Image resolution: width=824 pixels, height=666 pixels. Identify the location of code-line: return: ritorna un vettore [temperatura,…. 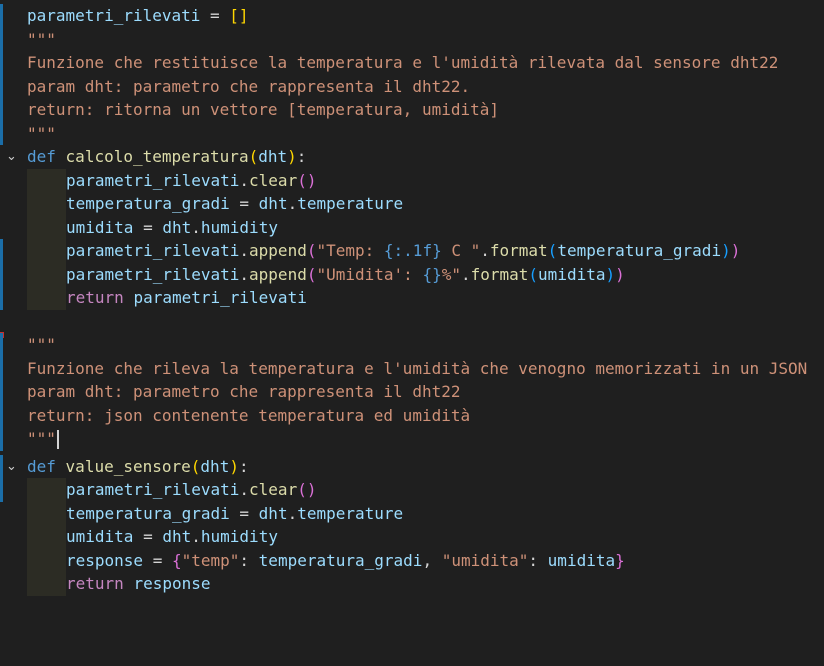
(412, 110).